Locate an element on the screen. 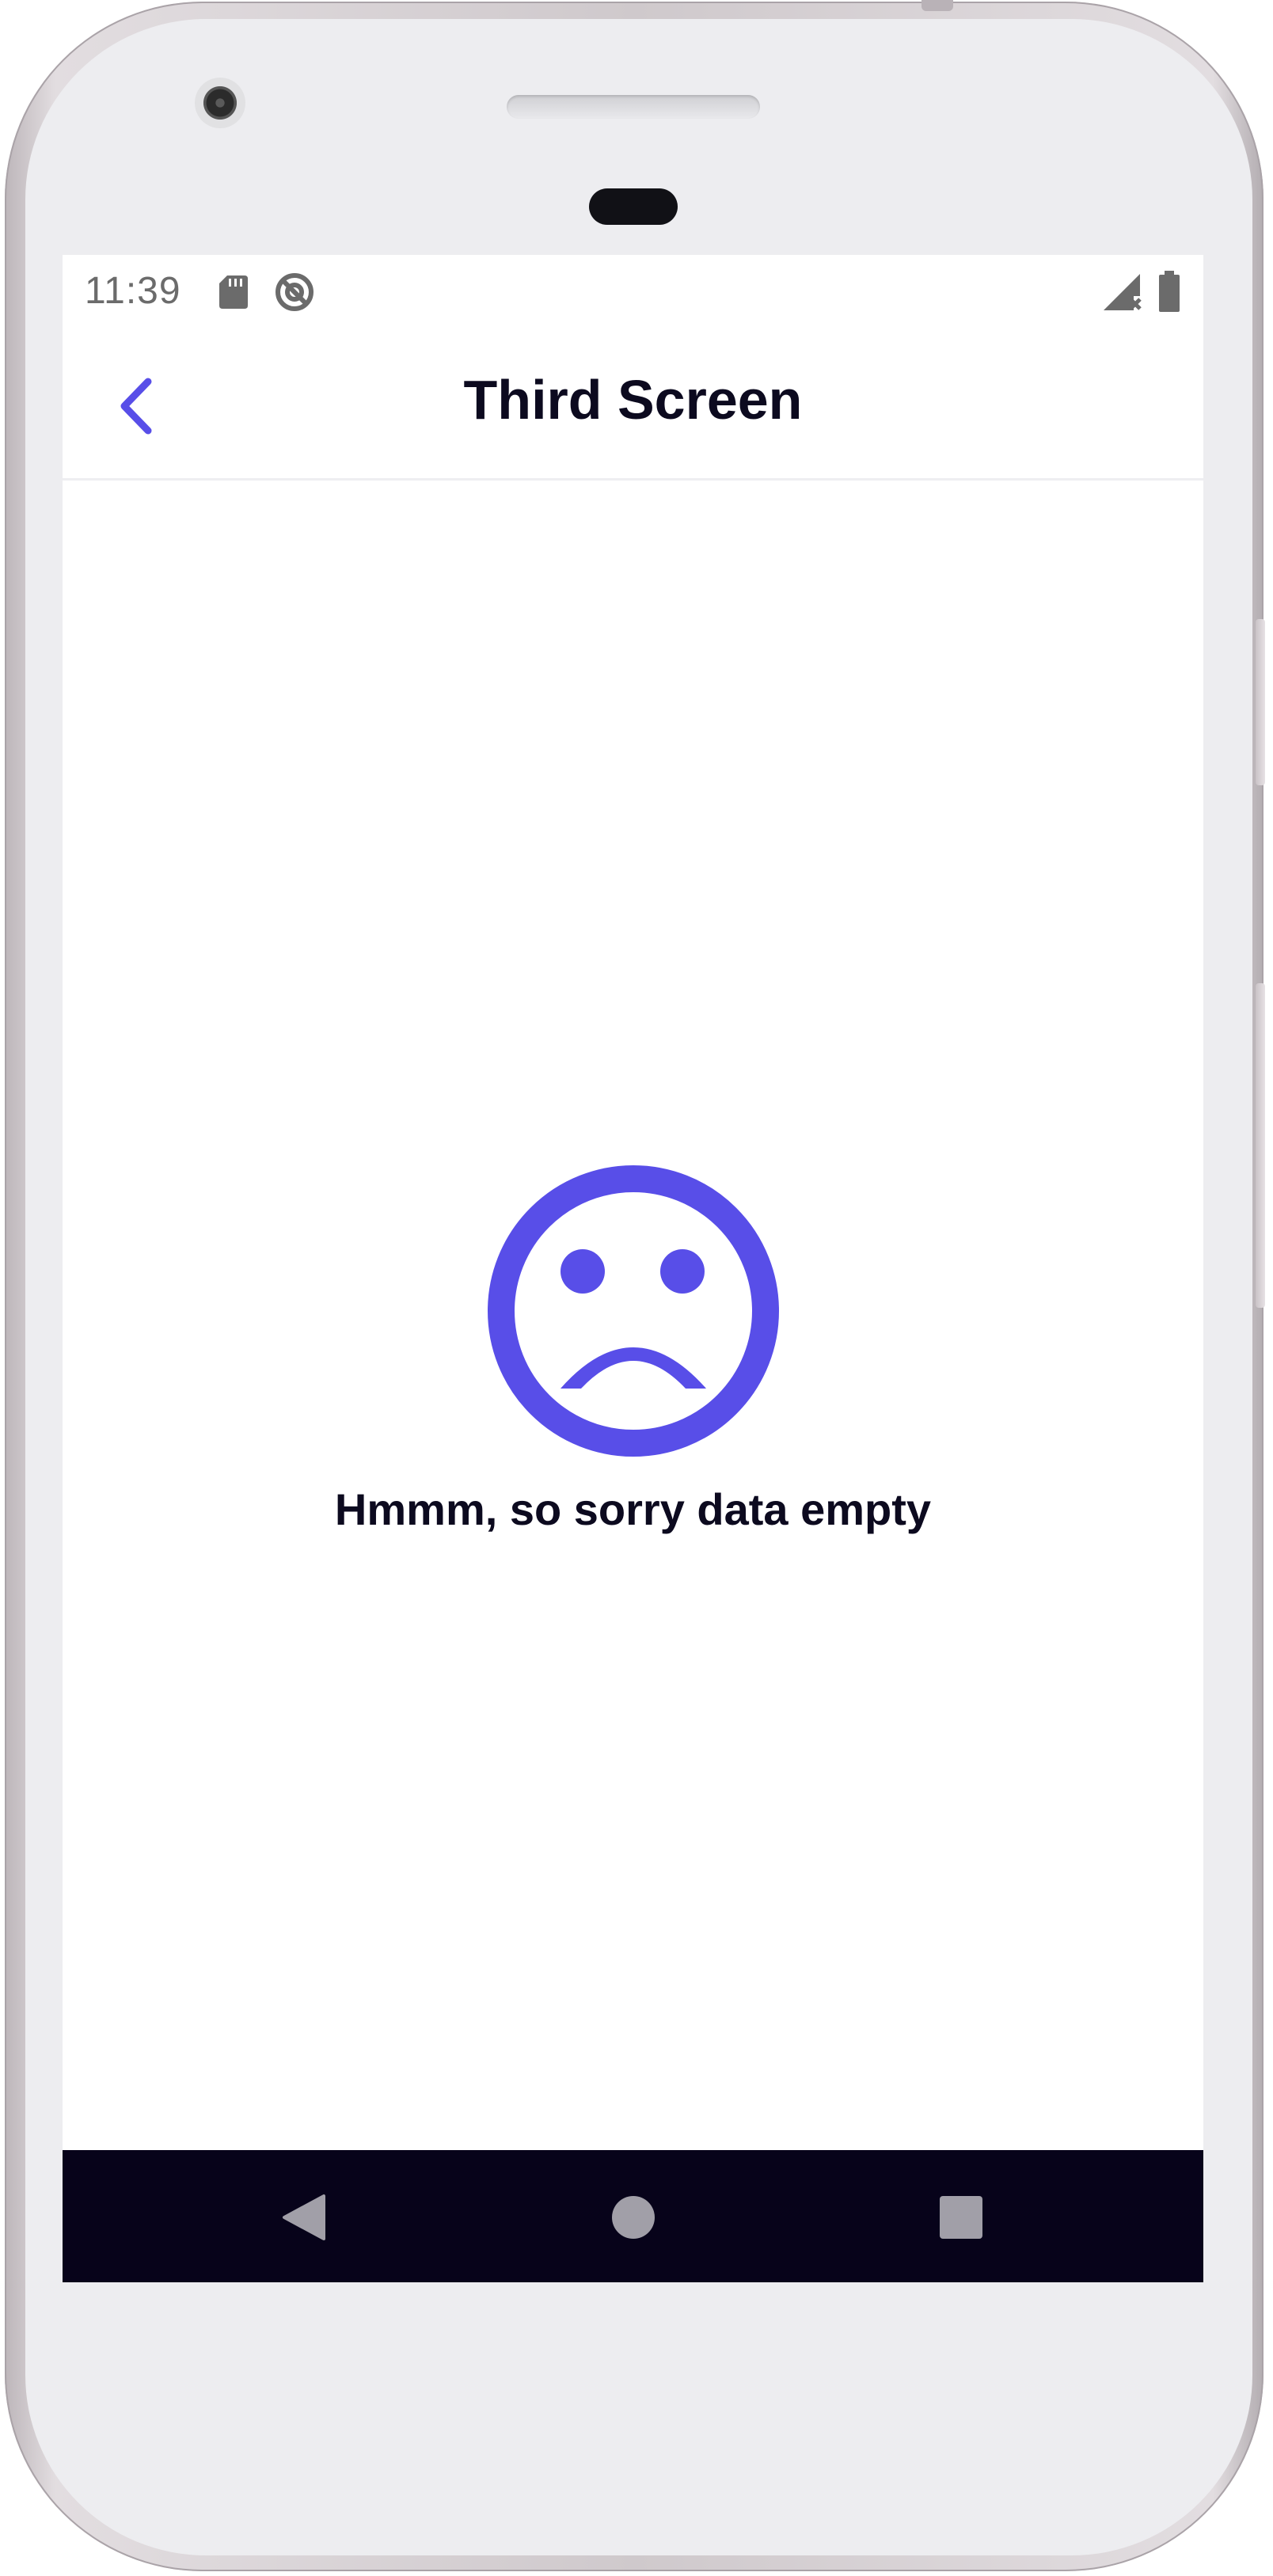  app-bar: Third Screen is located at coordinates (633, 403).